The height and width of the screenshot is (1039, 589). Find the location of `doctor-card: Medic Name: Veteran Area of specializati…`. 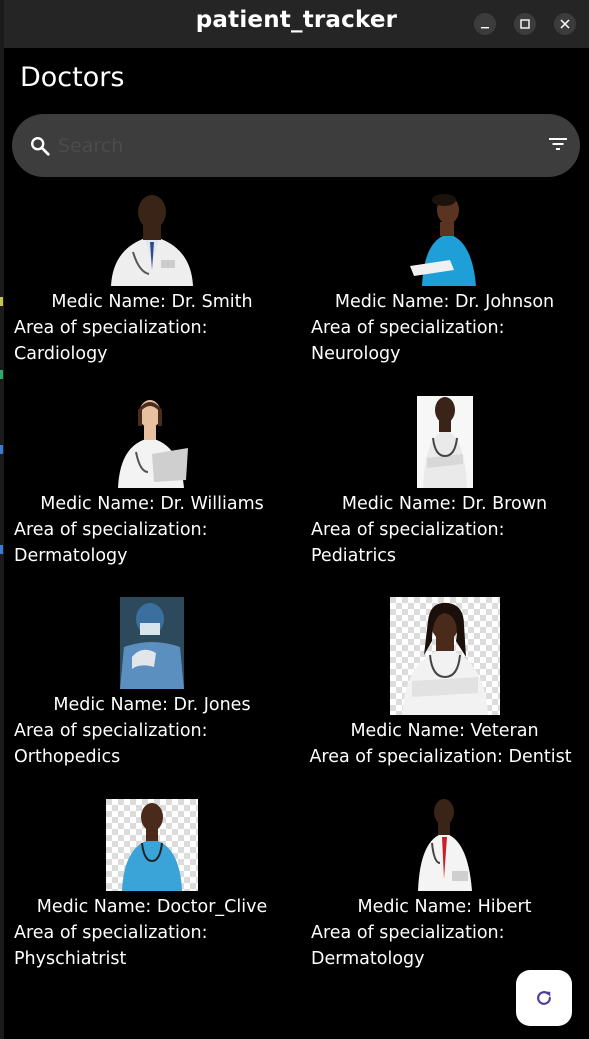

doctor-card: Medic Name: Veteran Area of specializati… is located at coordinates (444, 694).